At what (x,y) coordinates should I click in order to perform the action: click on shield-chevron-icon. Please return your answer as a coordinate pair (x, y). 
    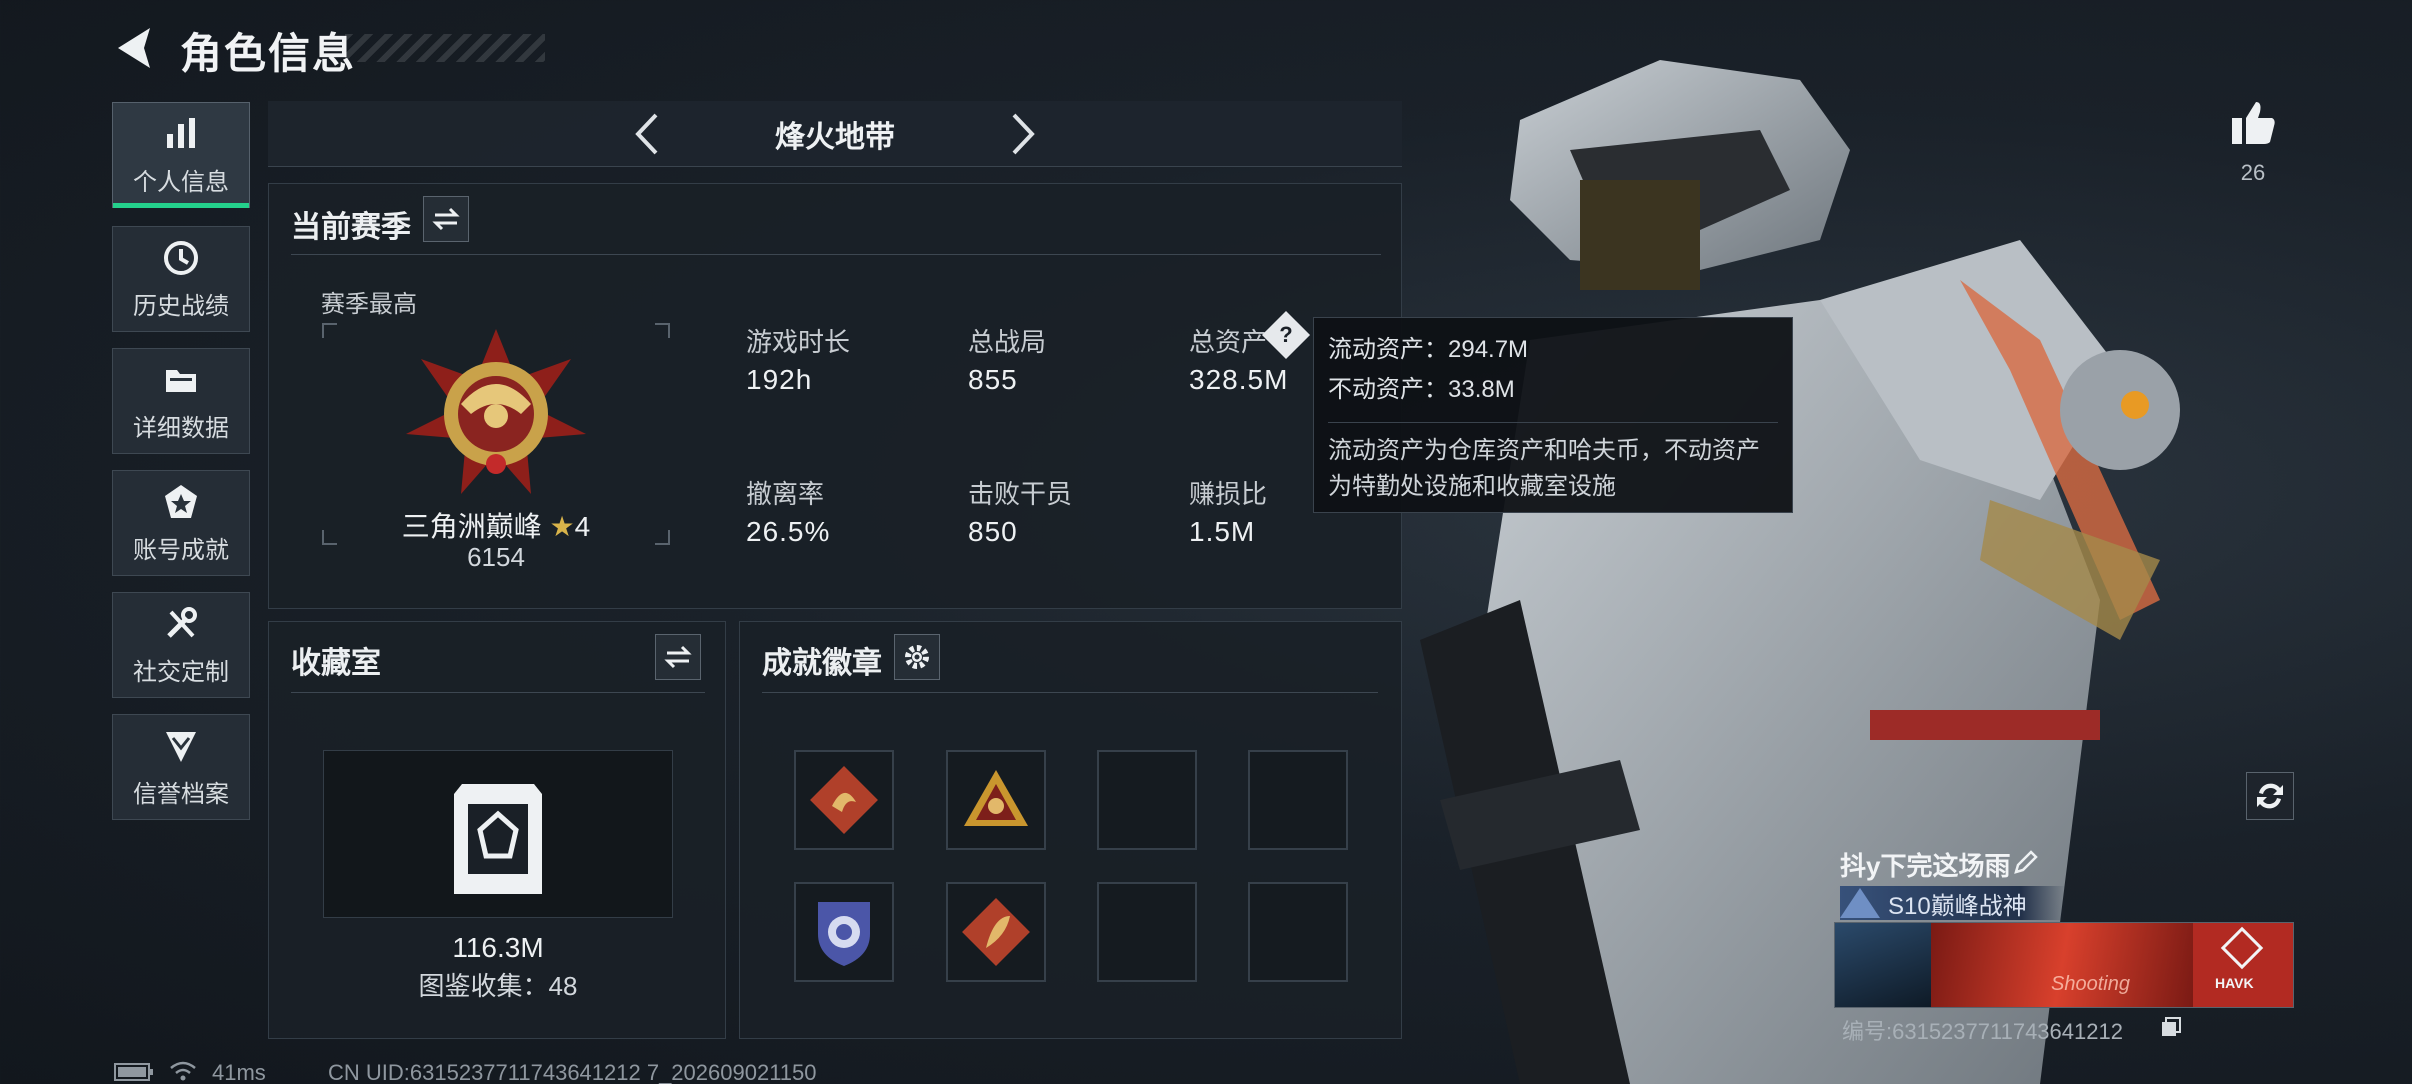
    Looking at the image, I should click on (181, 746).